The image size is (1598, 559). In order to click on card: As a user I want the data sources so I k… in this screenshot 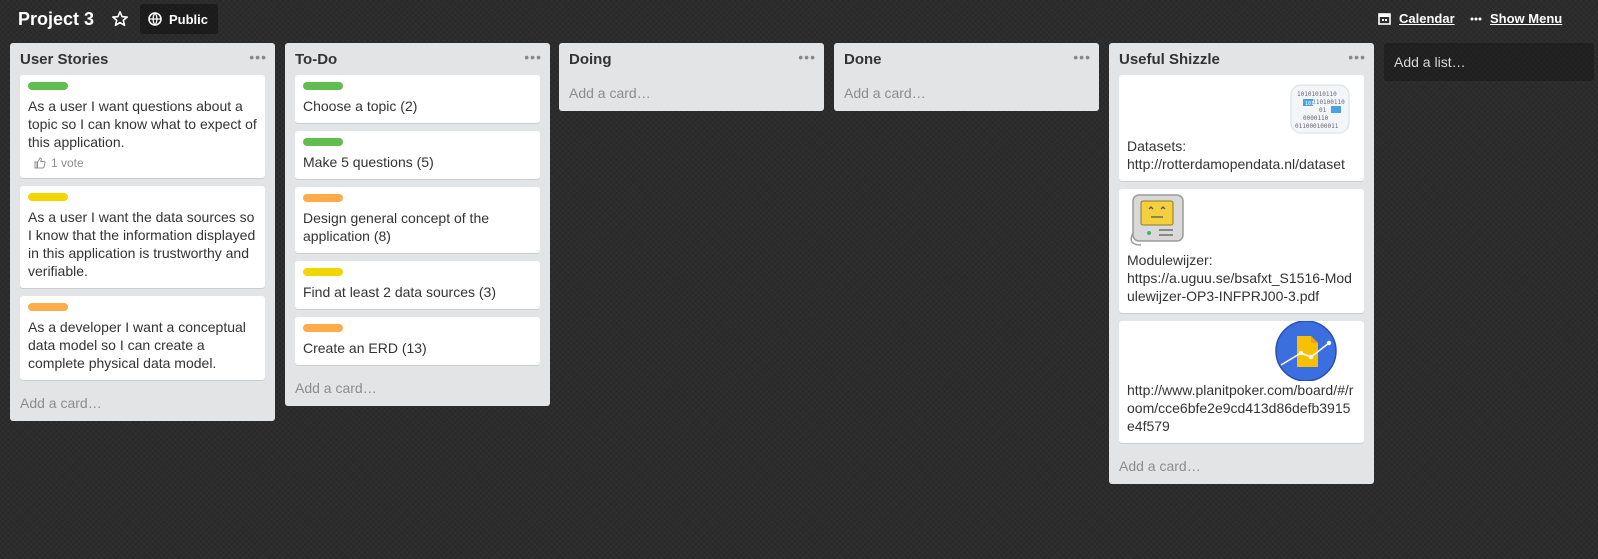, I will do `click(142, 237)`.